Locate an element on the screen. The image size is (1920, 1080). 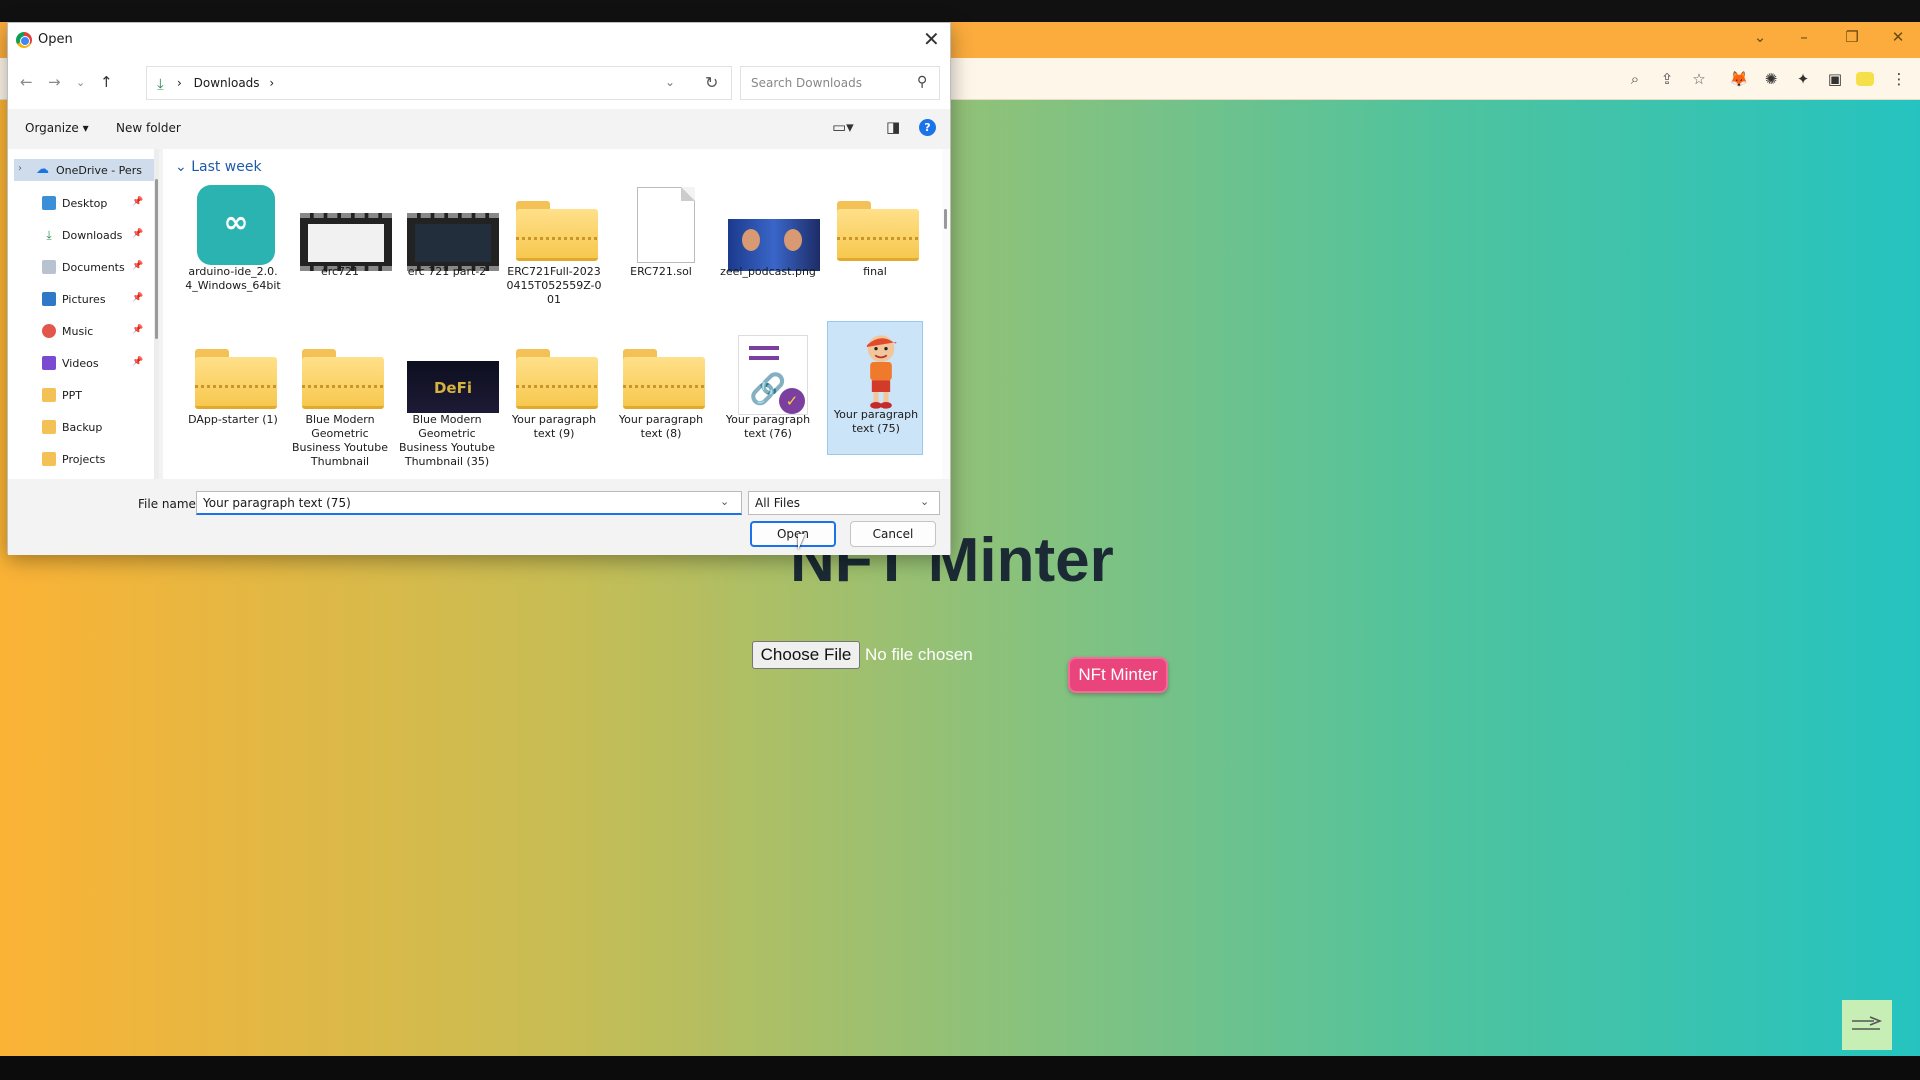
profile-icon is located at coordinates (1865, 79).